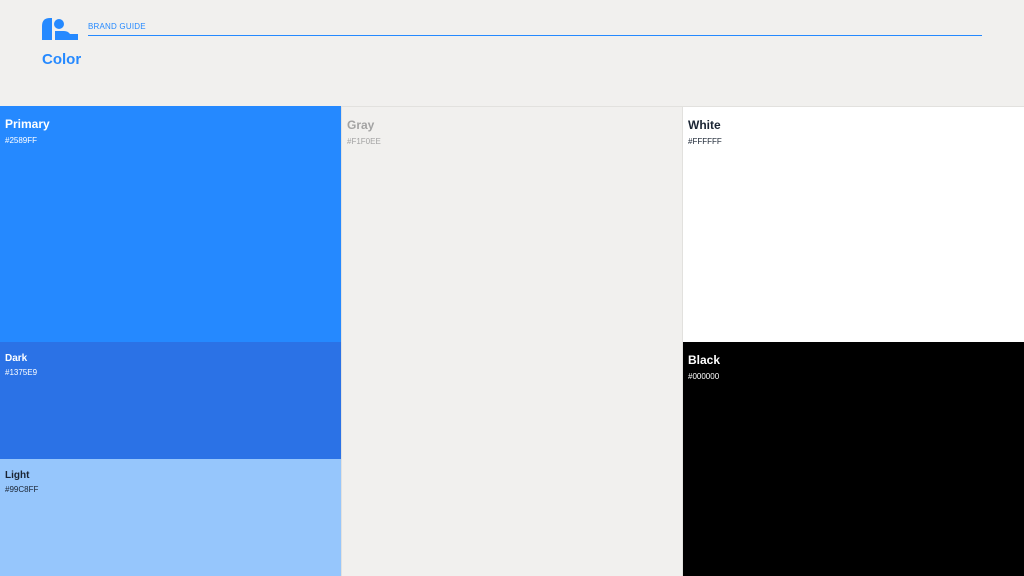 The height and width of the screenshot is (576, 1024). I want to click on swatch-primary: Primary #2589FF, so click(170, 224).